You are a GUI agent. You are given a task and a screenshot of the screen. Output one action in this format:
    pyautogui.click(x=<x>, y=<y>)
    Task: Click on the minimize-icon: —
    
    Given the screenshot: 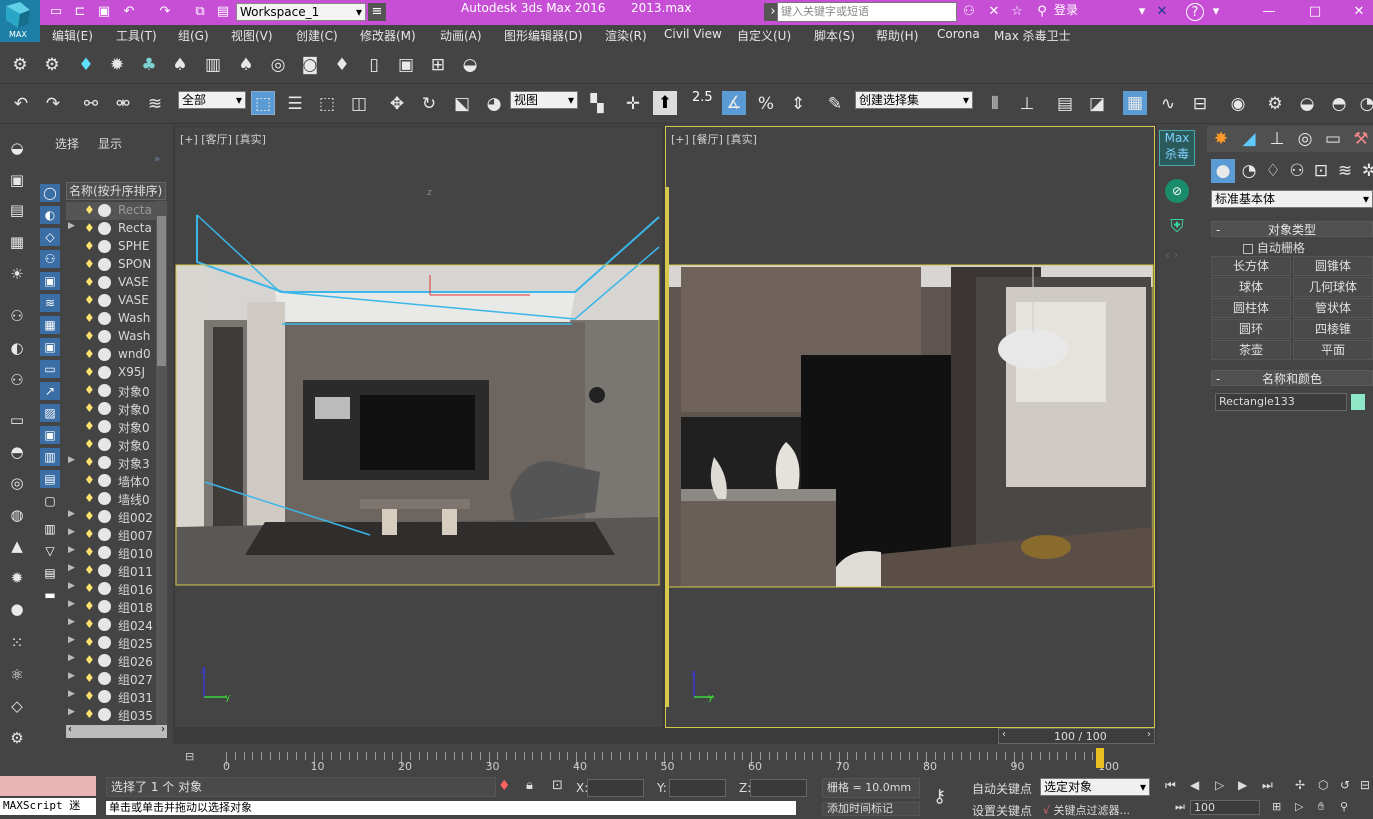 What is the action you would take?
    pyautogui.click(x=1269, y=12)
    